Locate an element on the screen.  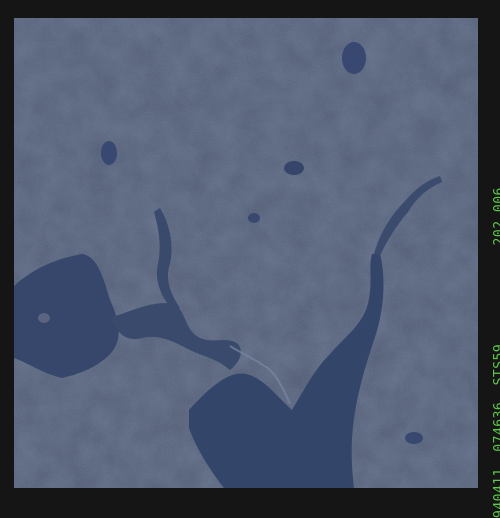
frame-id-label: 940411 074636 STS59 202 006 is located at coordinates (496, 352).